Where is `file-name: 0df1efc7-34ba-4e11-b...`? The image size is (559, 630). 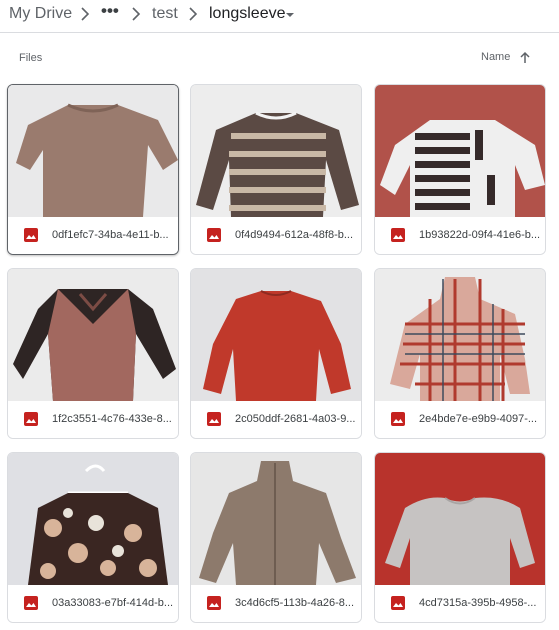 file-name: 0df1efc7-34ba-4e11-b... is located at coordinates (110, 235).